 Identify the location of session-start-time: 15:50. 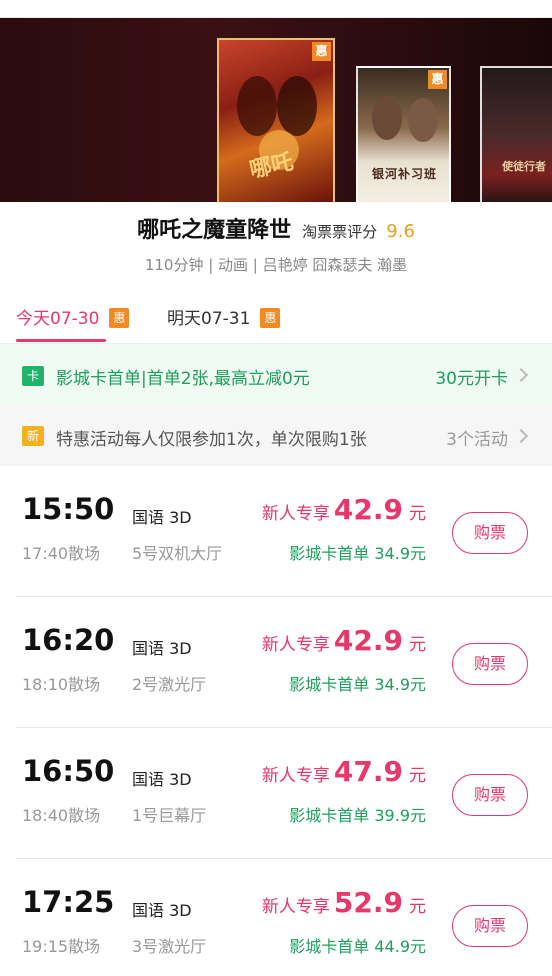
(68, 509).